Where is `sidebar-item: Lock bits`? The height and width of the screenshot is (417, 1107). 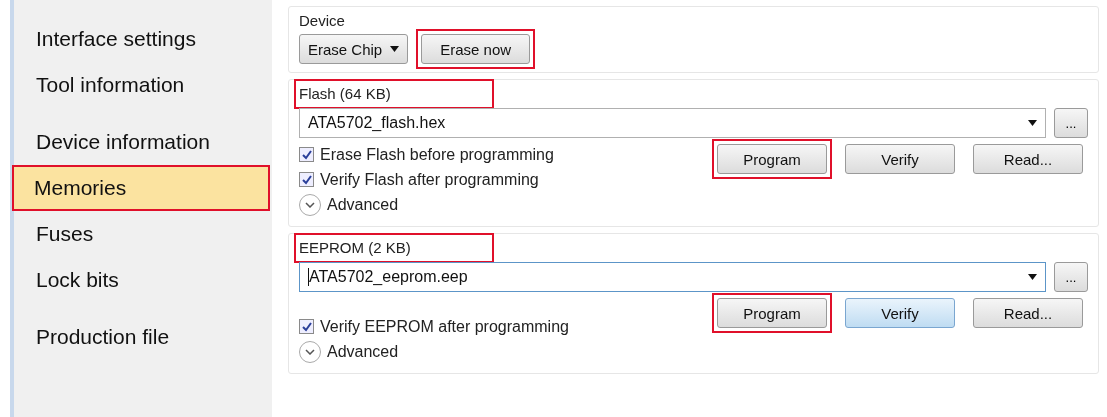 sidebar-item: Lock bits is located at coordinates (142, 280).